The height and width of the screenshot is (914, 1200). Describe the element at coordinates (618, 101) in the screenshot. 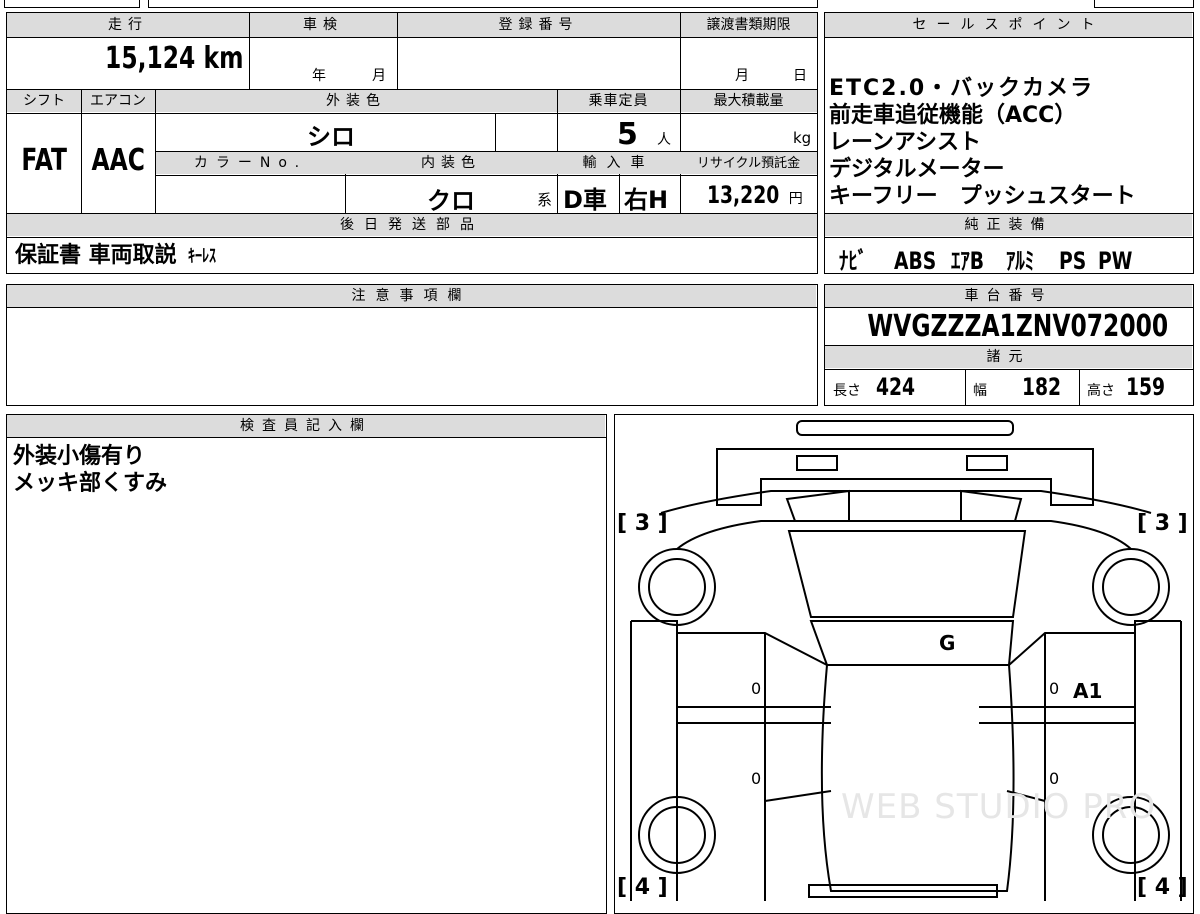

I see `capacity-header: 乗車定員` at that location.